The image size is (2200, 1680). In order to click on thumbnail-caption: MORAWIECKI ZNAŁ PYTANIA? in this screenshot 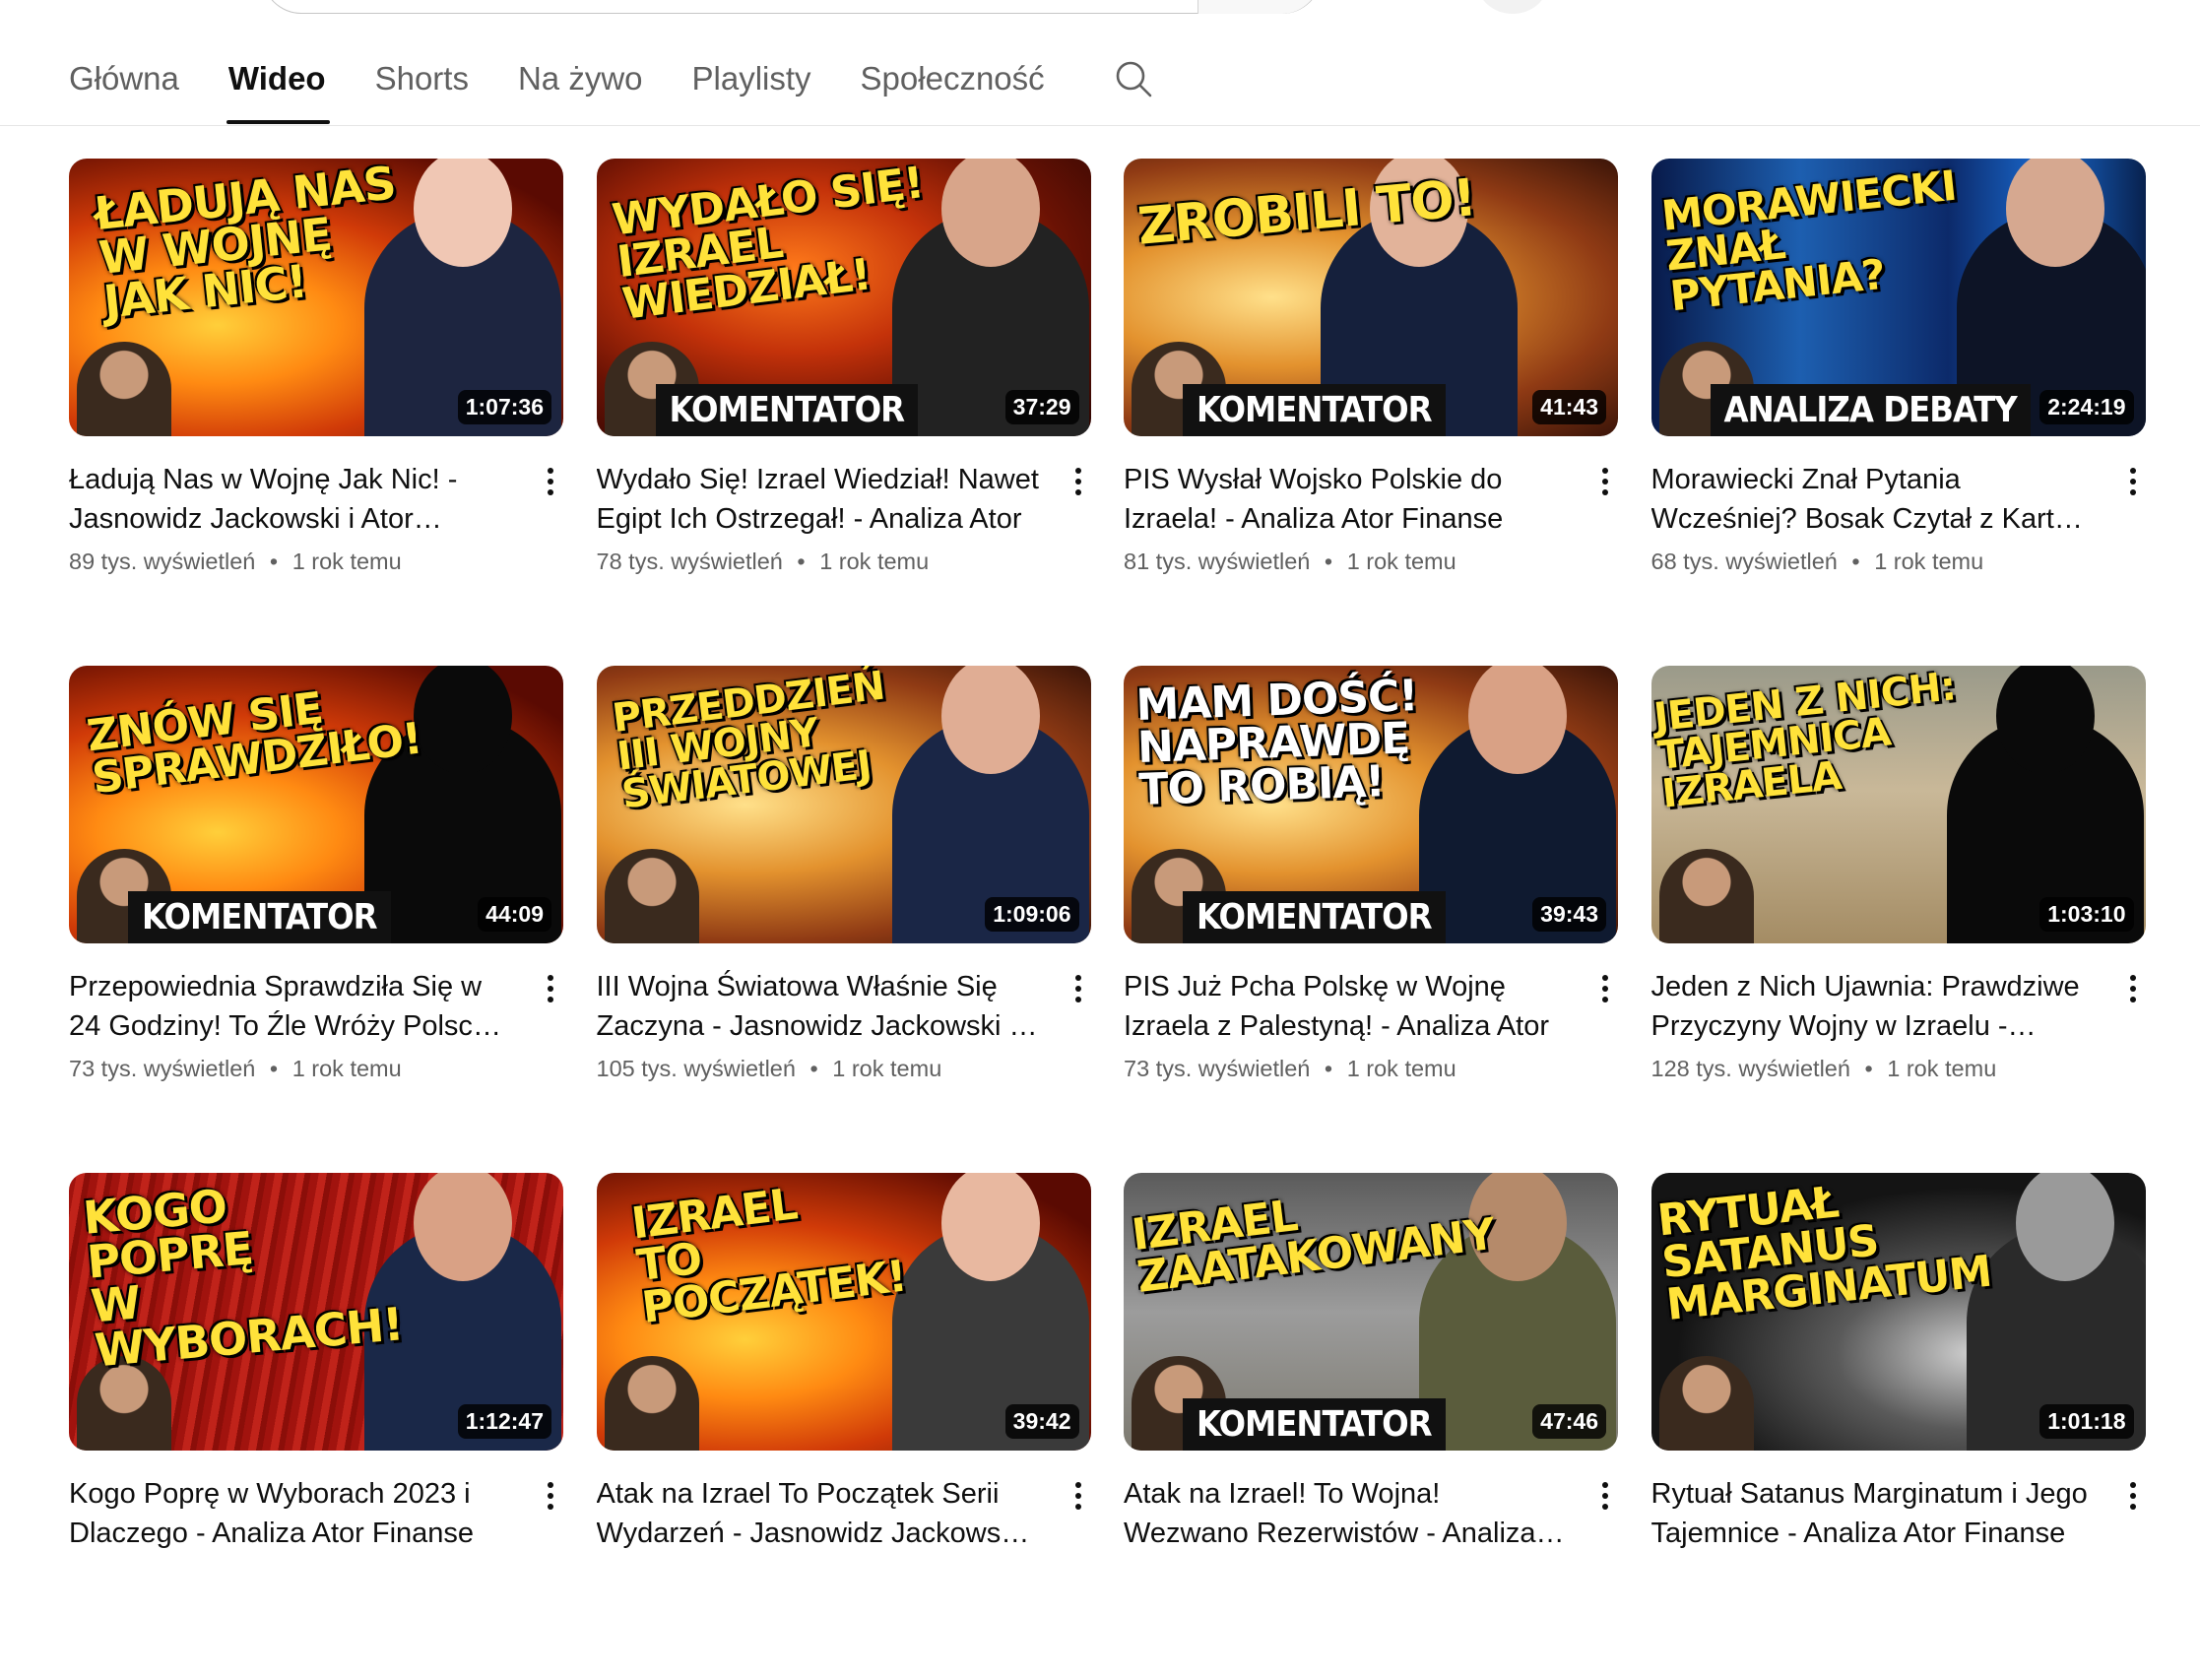, I will do `click(1808, 241)`.